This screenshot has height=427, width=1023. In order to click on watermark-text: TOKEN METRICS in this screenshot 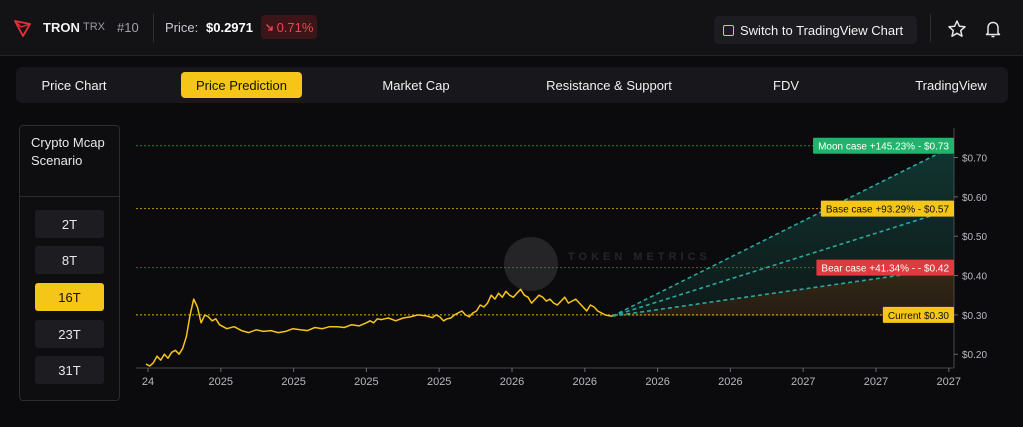, I will do `click(639, 257)`.